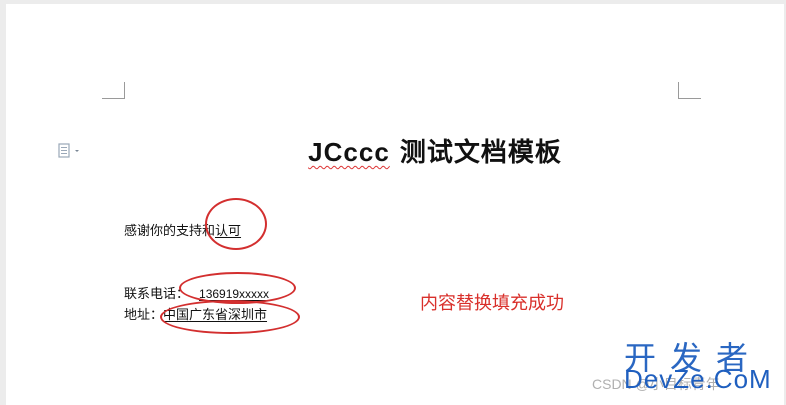 This screenshot has width=786, height=405. I want to click on crop-mark-top-left, so click(113, 90).